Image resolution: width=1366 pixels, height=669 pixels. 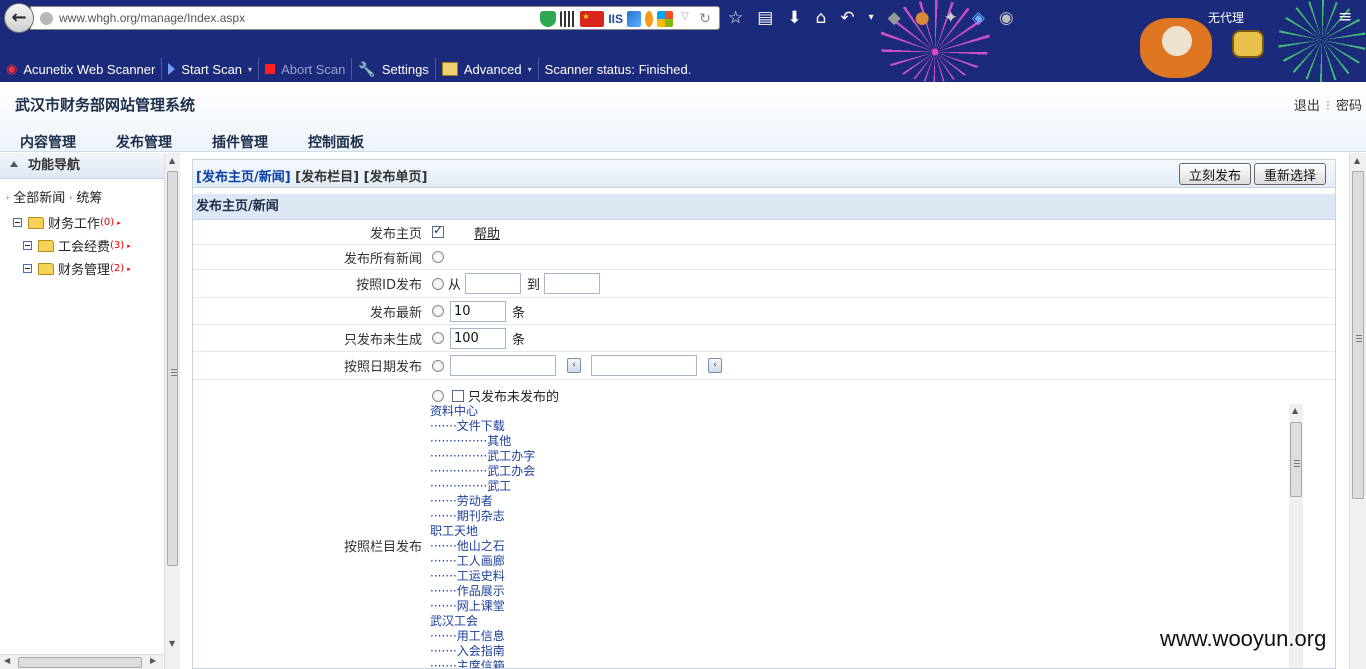 I want to click on date-start-input, so click(x=503, y=365).